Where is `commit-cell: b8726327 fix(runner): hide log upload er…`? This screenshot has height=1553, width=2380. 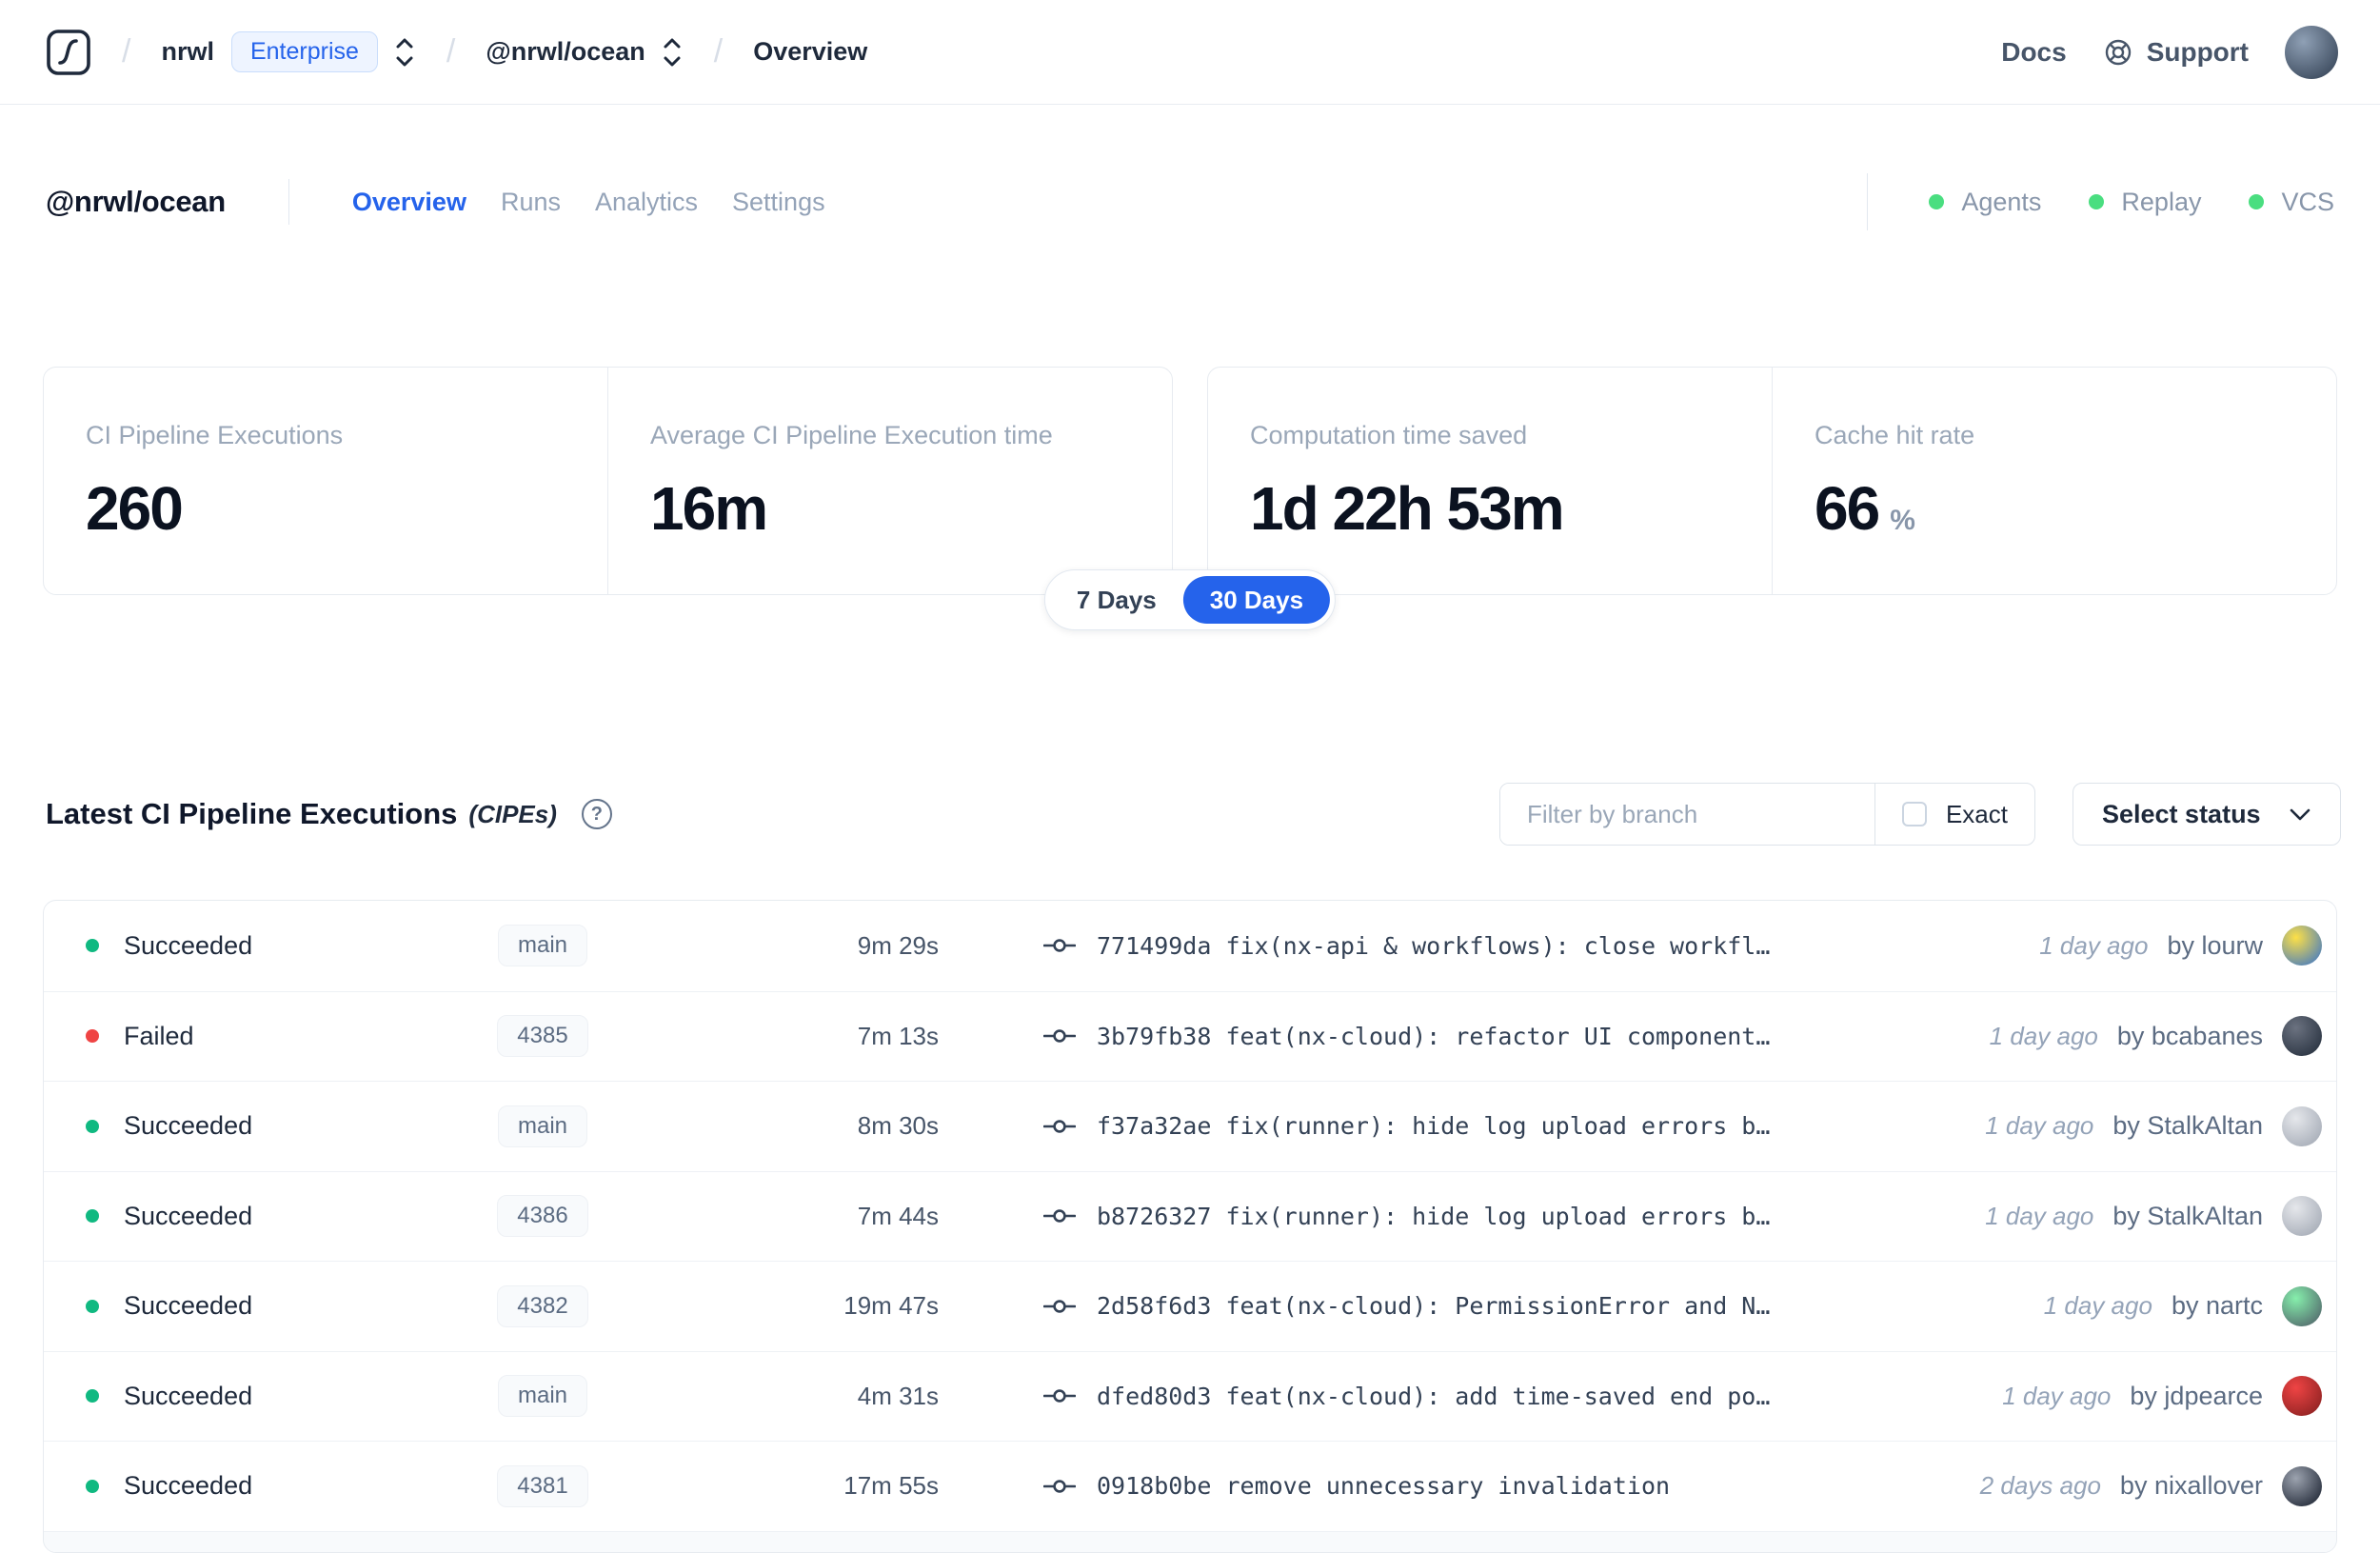 commit-cell: b8726327 fix(runner): hide log upload er… is located at coordinates (1447, 1216).